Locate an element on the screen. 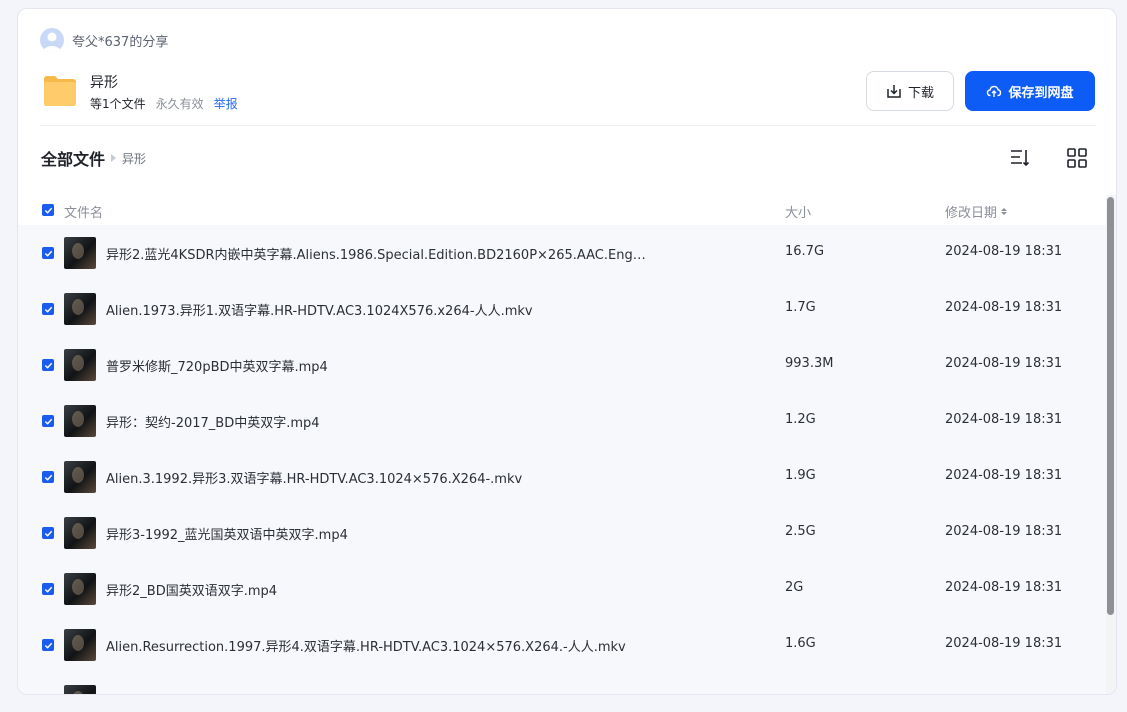 Image resolution: width=1127 pixels, height=712 pixels. breadcrumb-root: 全部文件 is located at coordinates (73, 158).